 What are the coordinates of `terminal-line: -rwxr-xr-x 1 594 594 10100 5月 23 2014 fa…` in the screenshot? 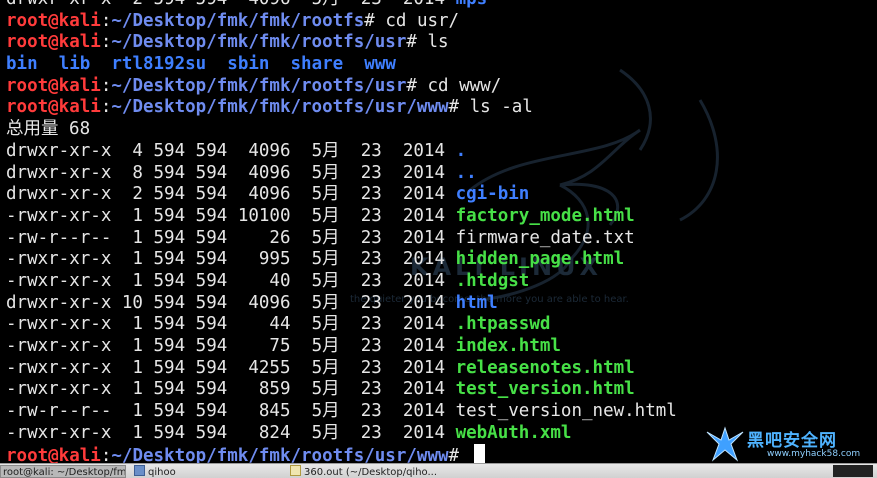 It's located at (441, 217).